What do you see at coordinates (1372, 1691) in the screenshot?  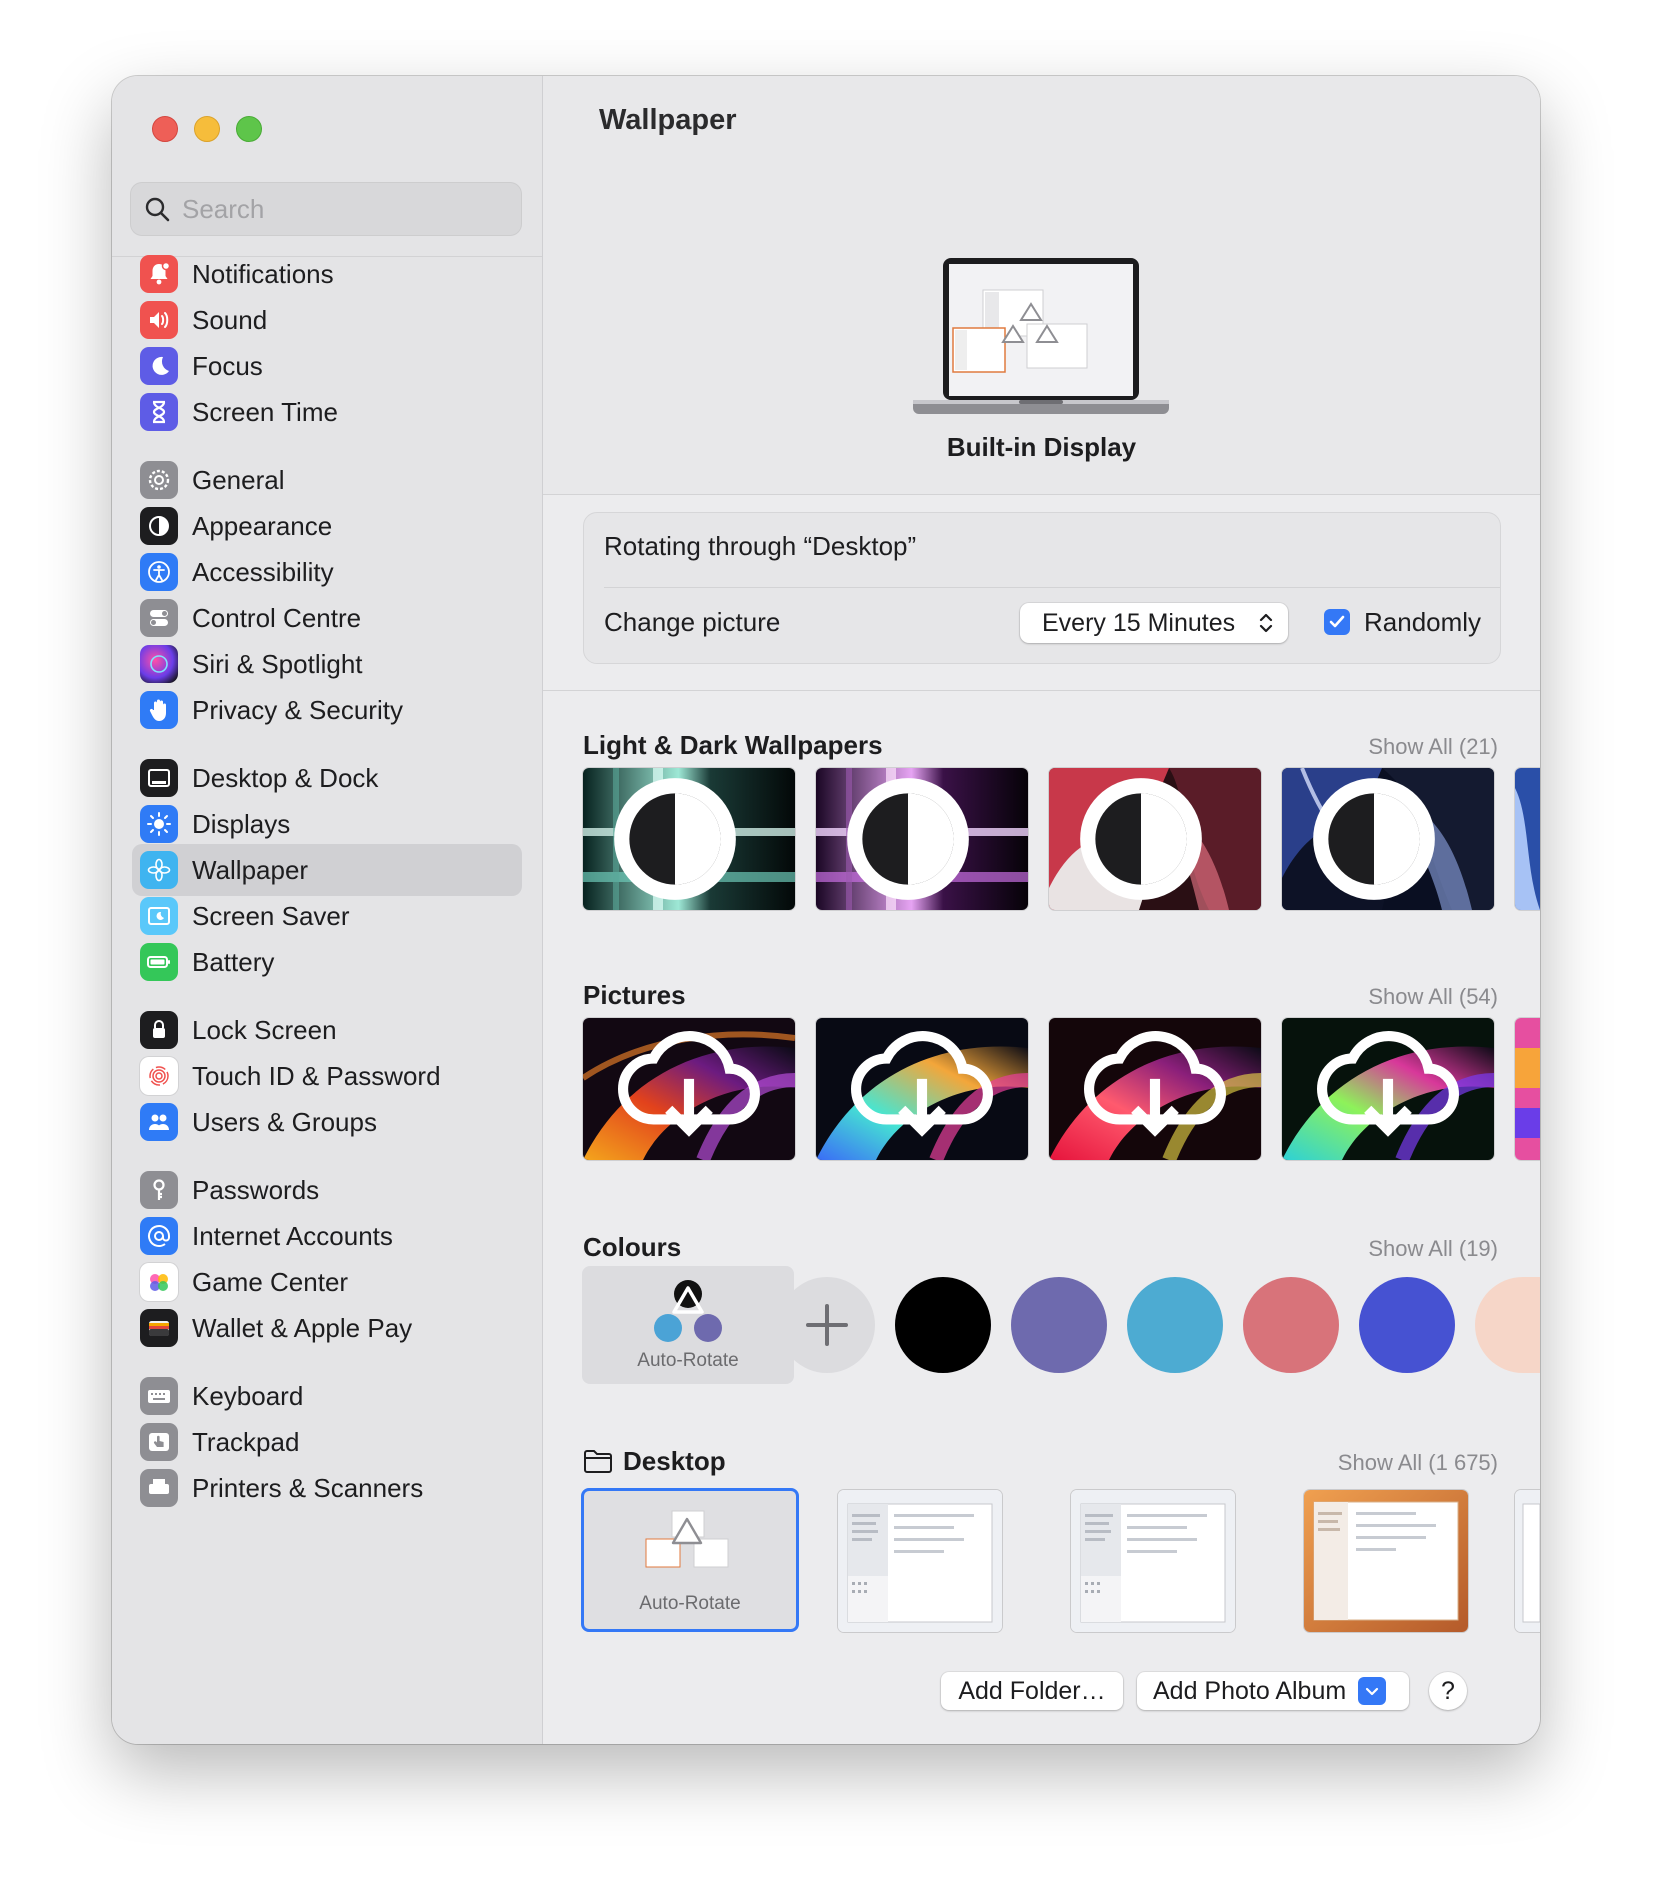 I see `chevron-down-icon` at bounding box center [1372, 1691].